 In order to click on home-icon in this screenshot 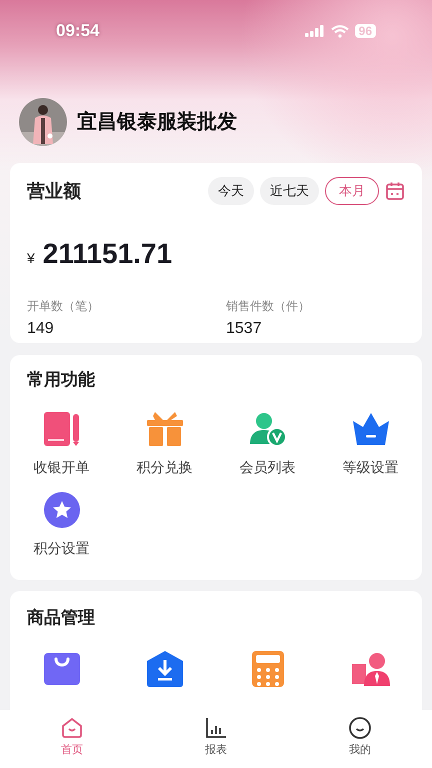, I will do `click(72, 728)`.